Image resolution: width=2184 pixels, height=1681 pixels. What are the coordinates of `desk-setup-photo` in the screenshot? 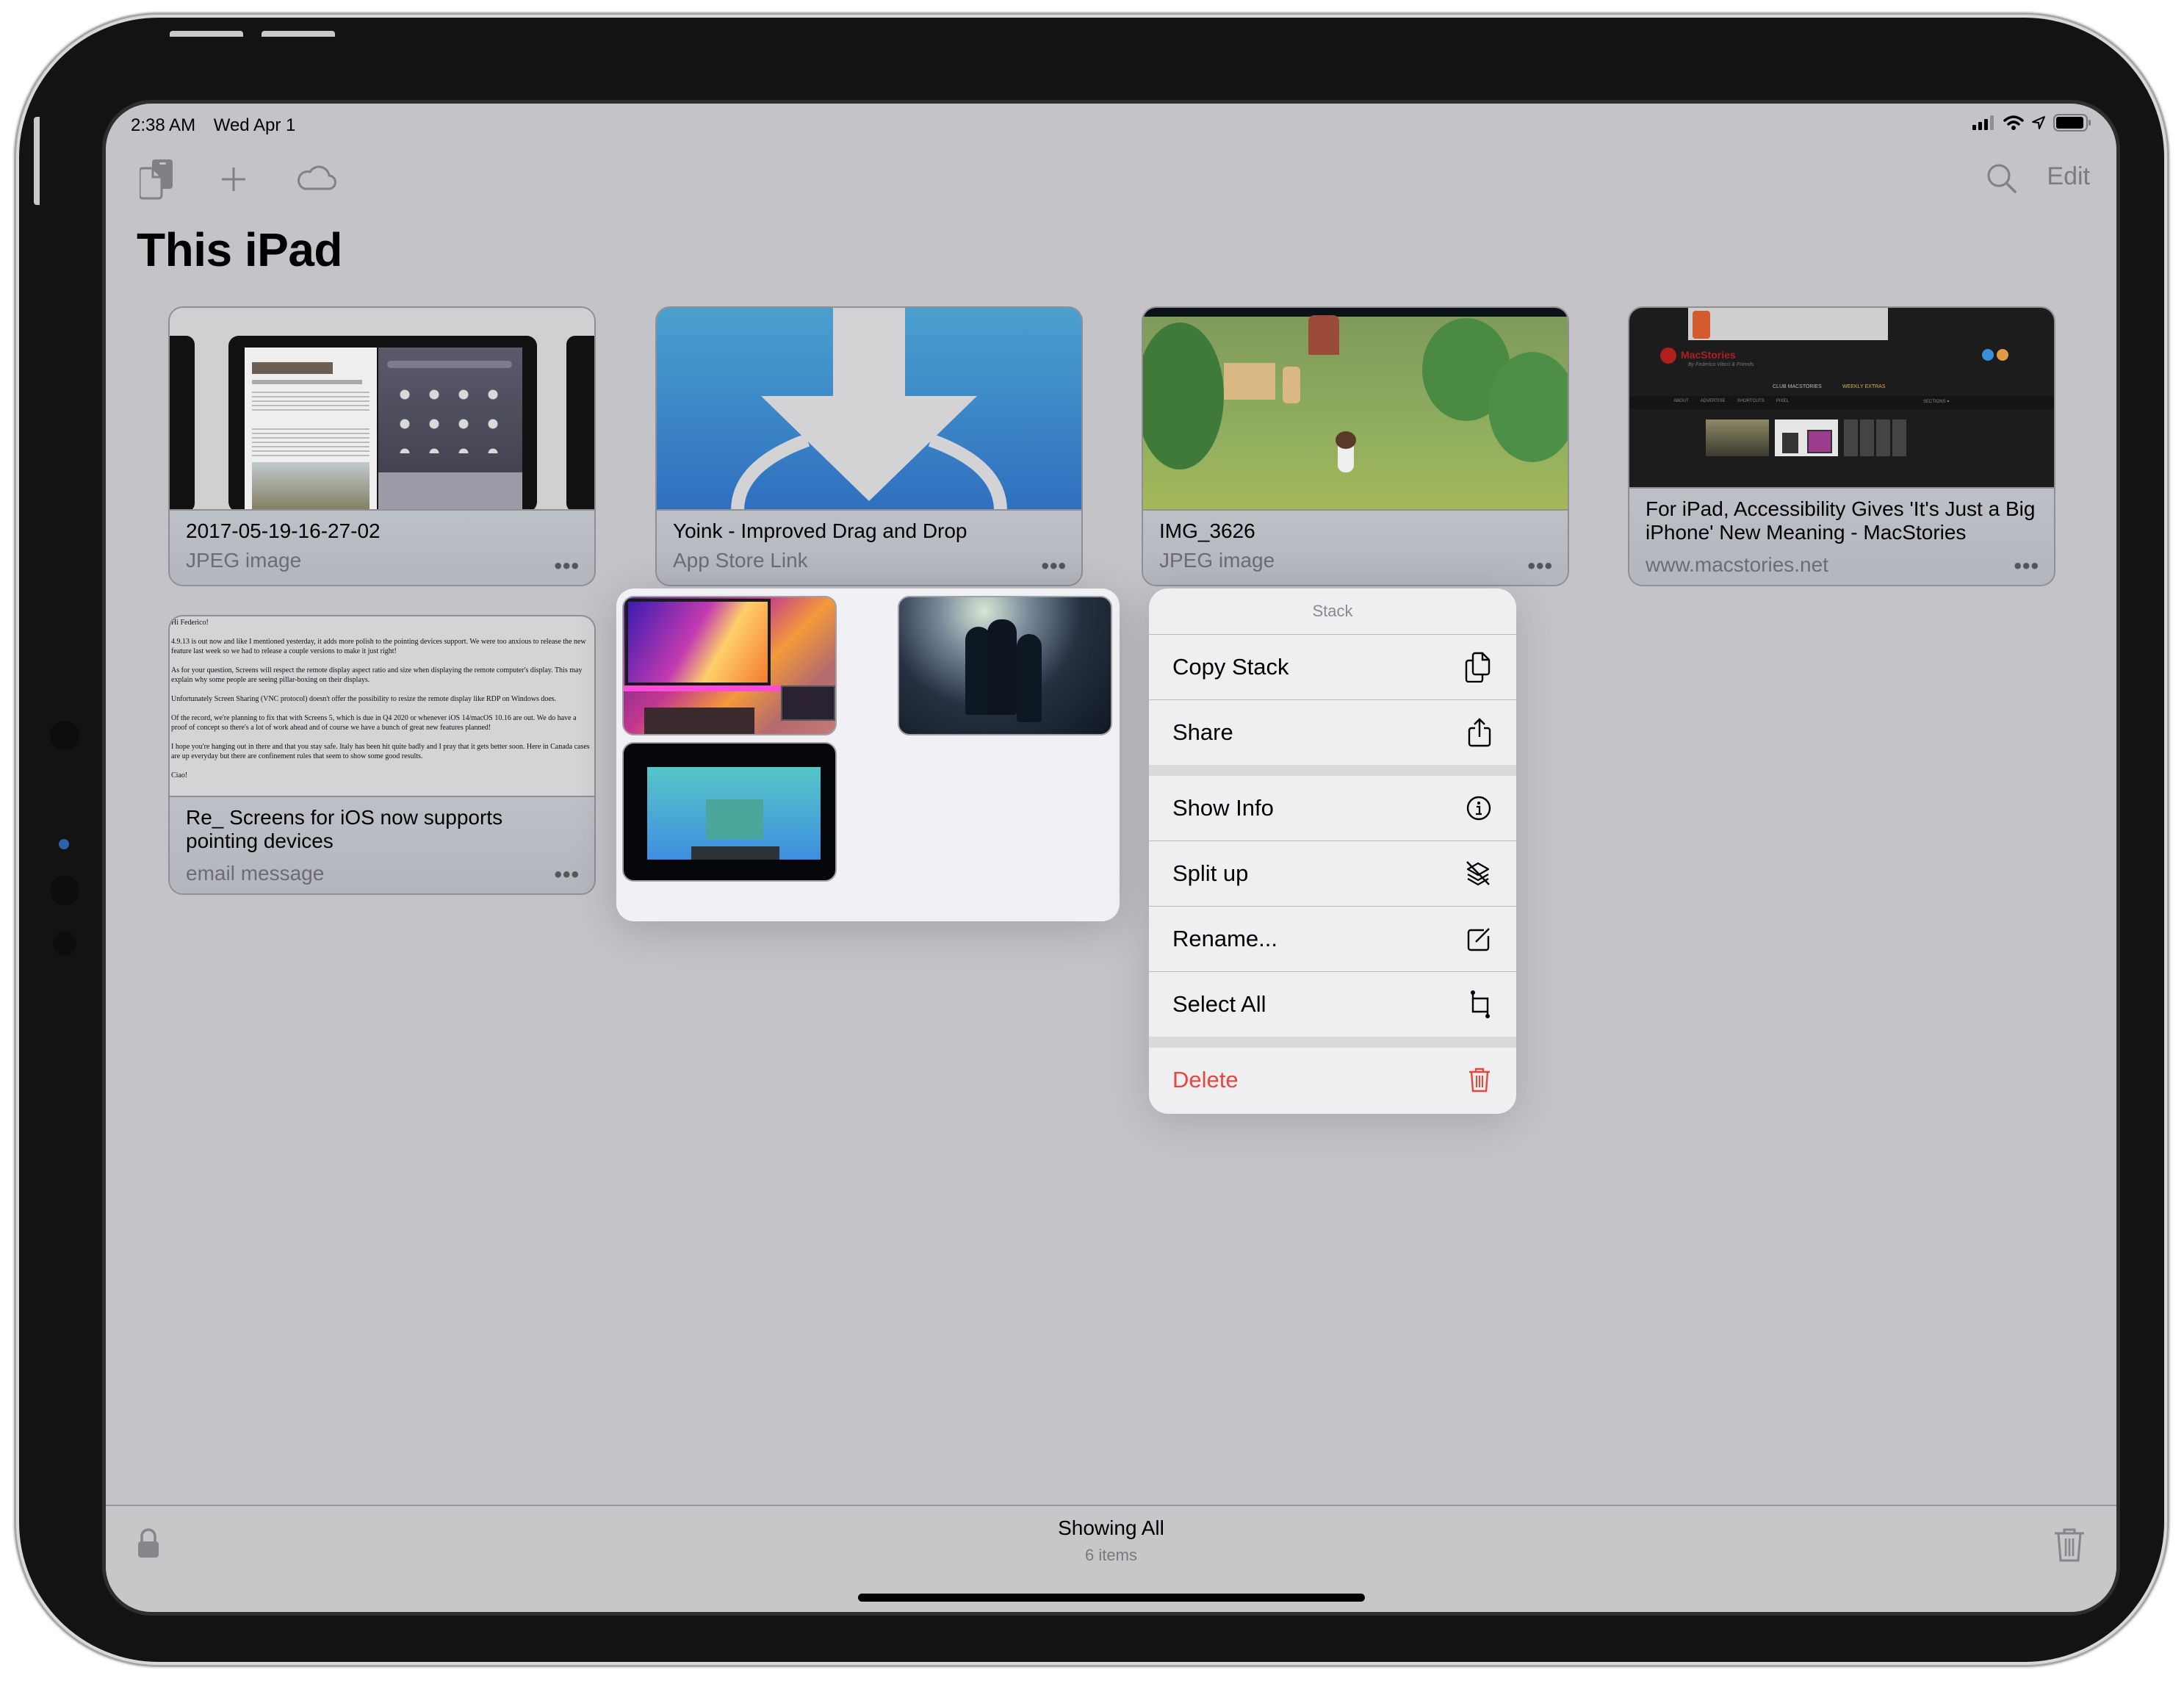 It's located at (729, 665).